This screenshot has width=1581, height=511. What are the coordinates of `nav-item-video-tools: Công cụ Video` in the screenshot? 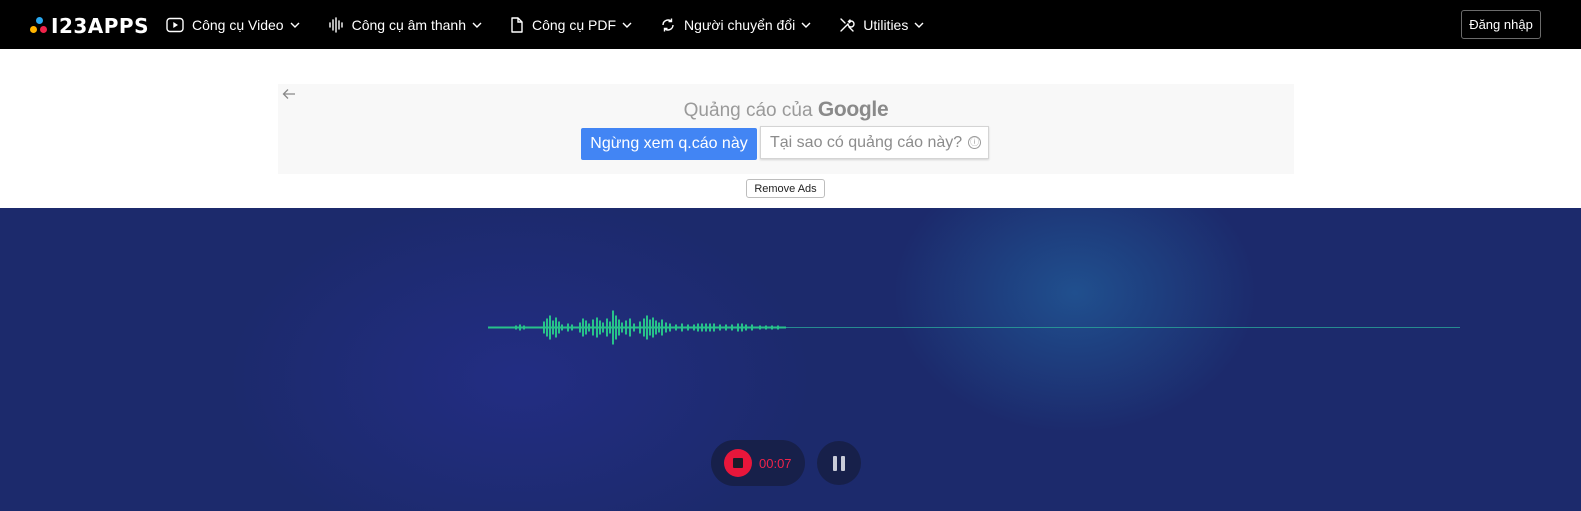 It's located at (233, 25).